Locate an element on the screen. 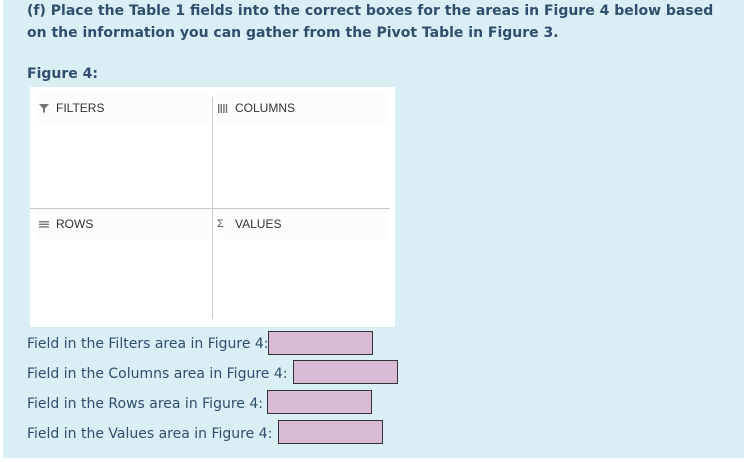 The height and width of the screenshot is (462, 744). values-area: Σ VALUES is located at coordinates (302, 224).